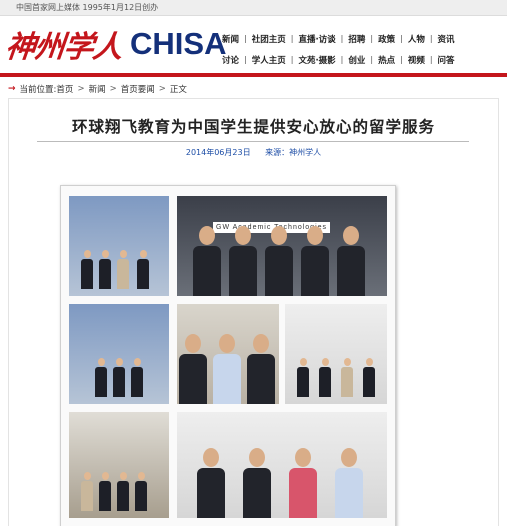 This screenshot has height=526, width=507. What do you see at coordinates (253, 75) in the screenshot?
I see `header-divider` at bounding box center [253, 75].